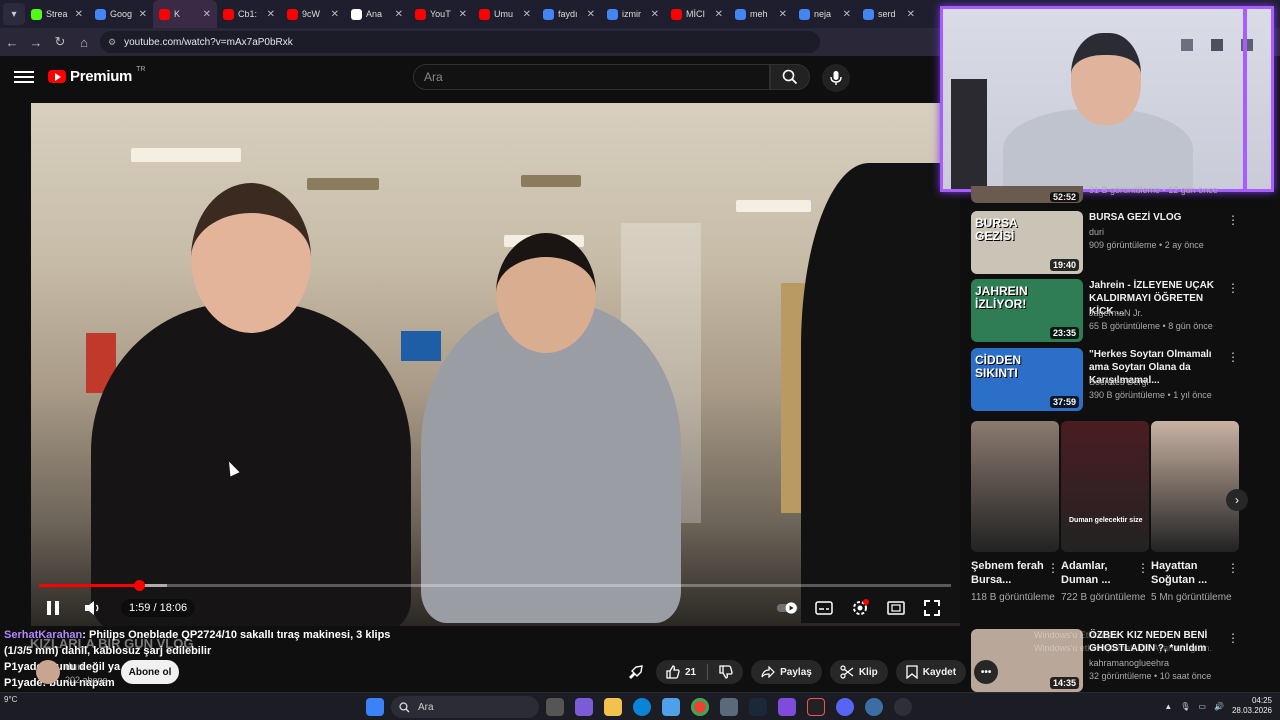 This screenshot has width=1280, height=720. What do you see at coordinates (93, 608) in the screenshot?
I see `mute-button` at bounding box center [93, 608].